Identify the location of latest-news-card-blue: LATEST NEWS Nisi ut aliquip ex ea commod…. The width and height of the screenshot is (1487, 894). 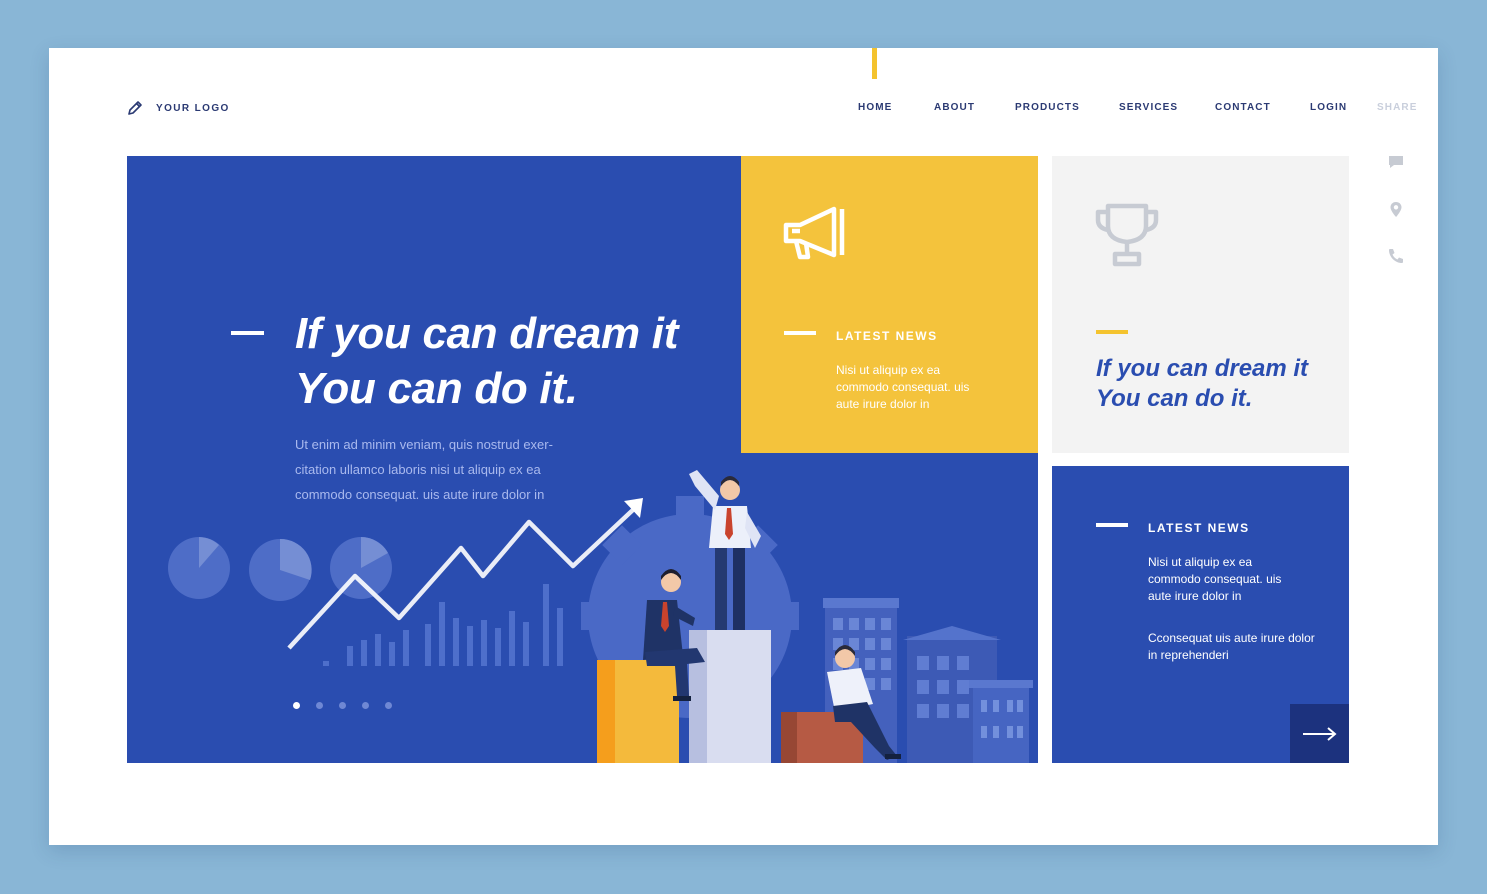
(1200, 614).